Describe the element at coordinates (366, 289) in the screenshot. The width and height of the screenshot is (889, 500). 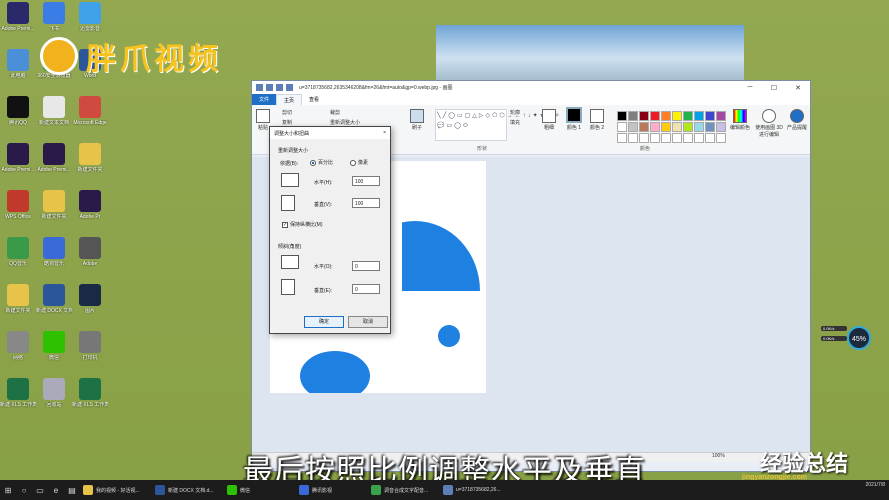
I see `skew-v-input: 0` at that location.